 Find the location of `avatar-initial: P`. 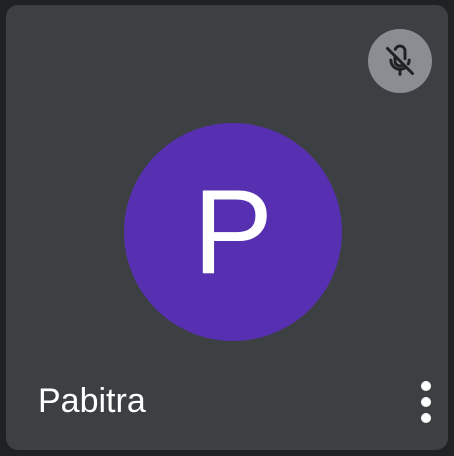

avatar-initial: P is located at coordinates (233, 232).